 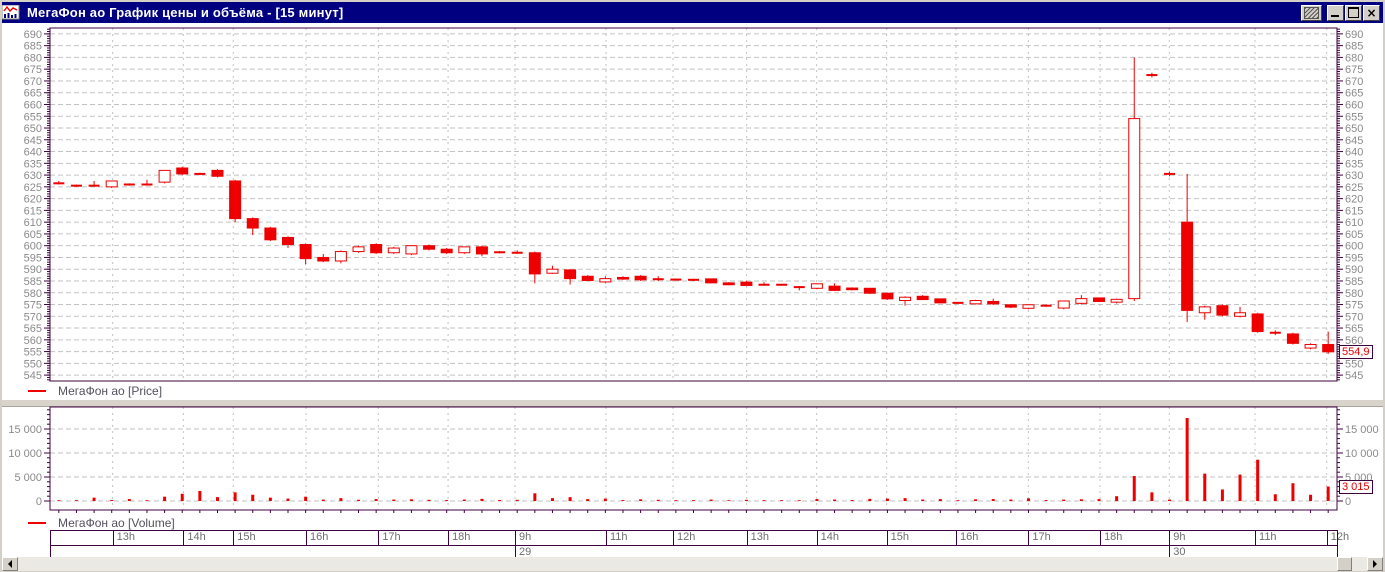 I want to click on scroll-right-button, so click(x=1375, y=564).